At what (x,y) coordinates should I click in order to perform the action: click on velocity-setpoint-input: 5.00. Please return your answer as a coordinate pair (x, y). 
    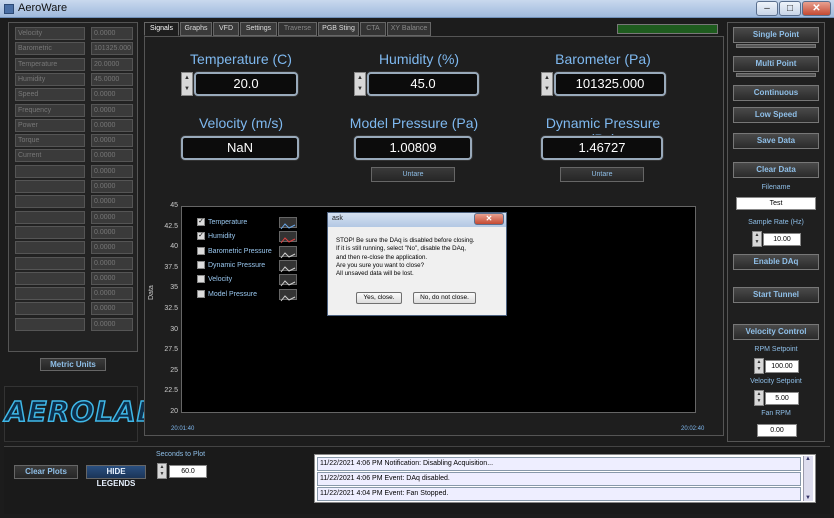
    Looking at the image, I should click on (782, 398).